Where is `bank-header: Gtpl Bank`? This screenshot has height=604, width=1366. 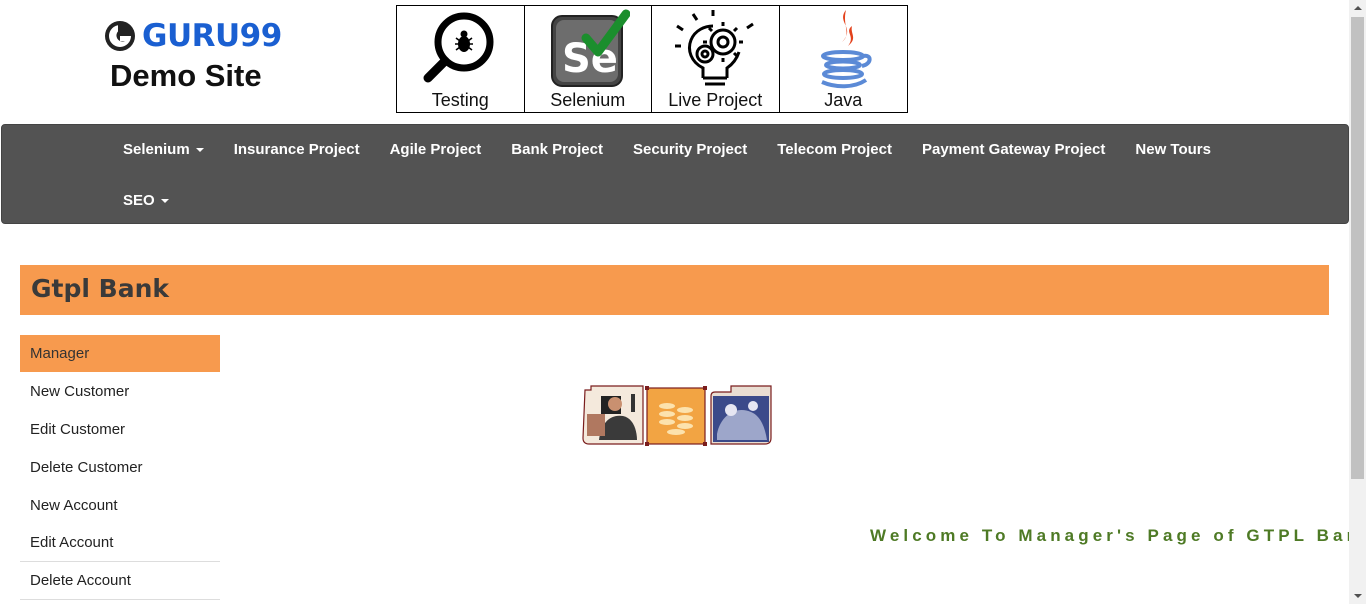 bank-header: Gtpl Bank is located at coordinates (674, 290).